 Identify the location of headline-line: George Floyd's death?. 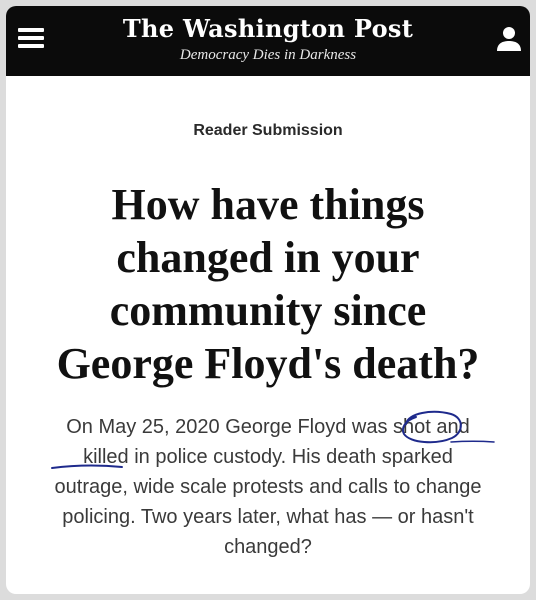
(268, 363).